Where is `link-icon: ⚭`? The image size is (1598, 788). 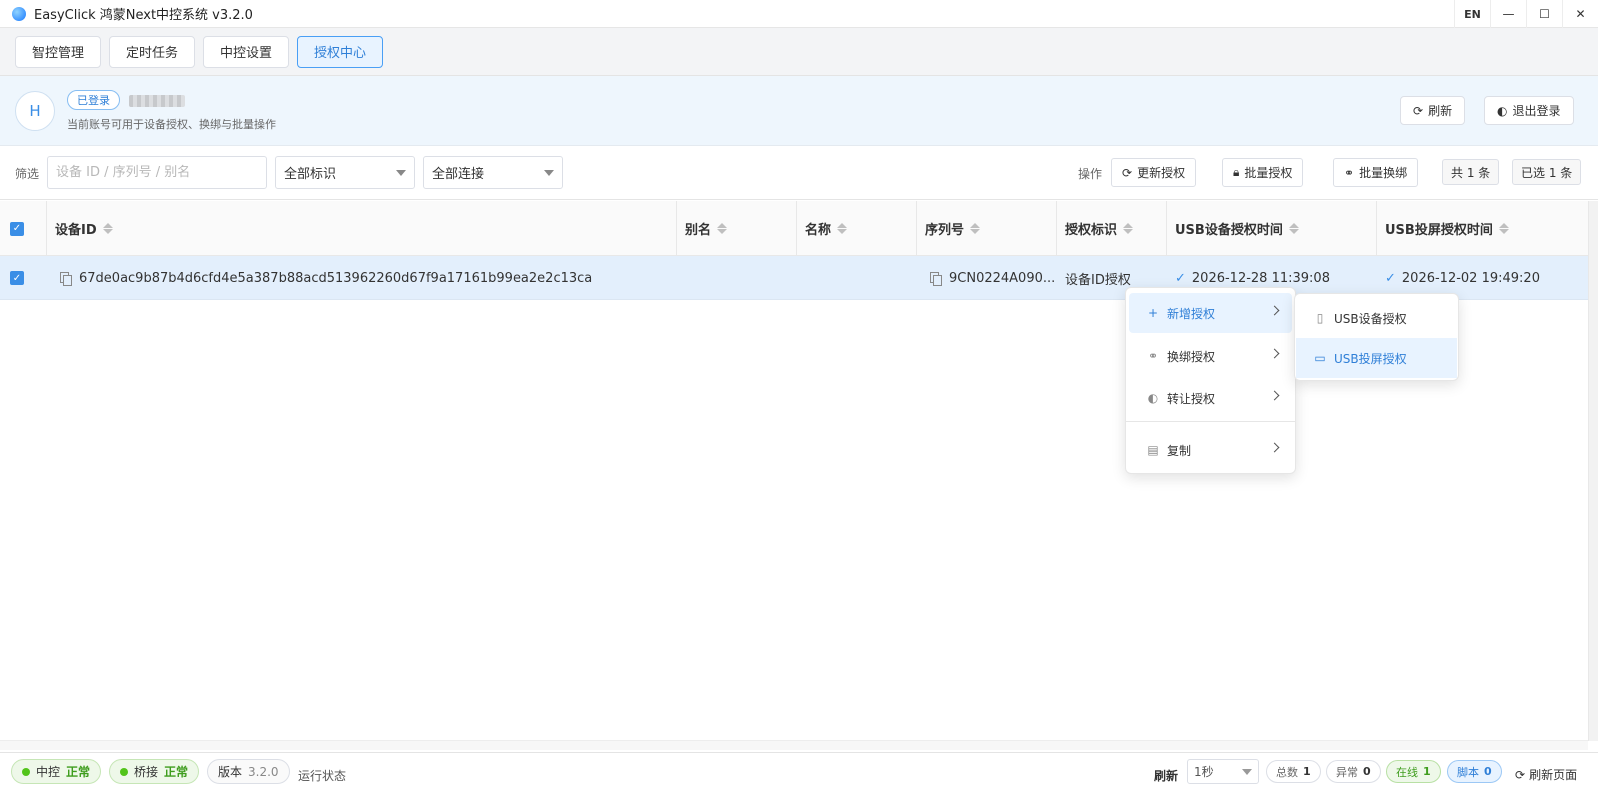
link-icon: ⚭ is located at coordinates (1153, 356).